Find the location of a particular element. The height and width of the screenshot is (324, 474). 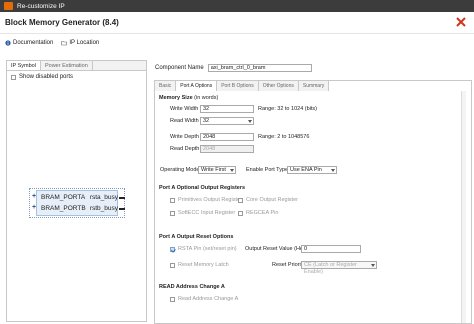

core-output-checkbox is located at coordinates (240, 200).